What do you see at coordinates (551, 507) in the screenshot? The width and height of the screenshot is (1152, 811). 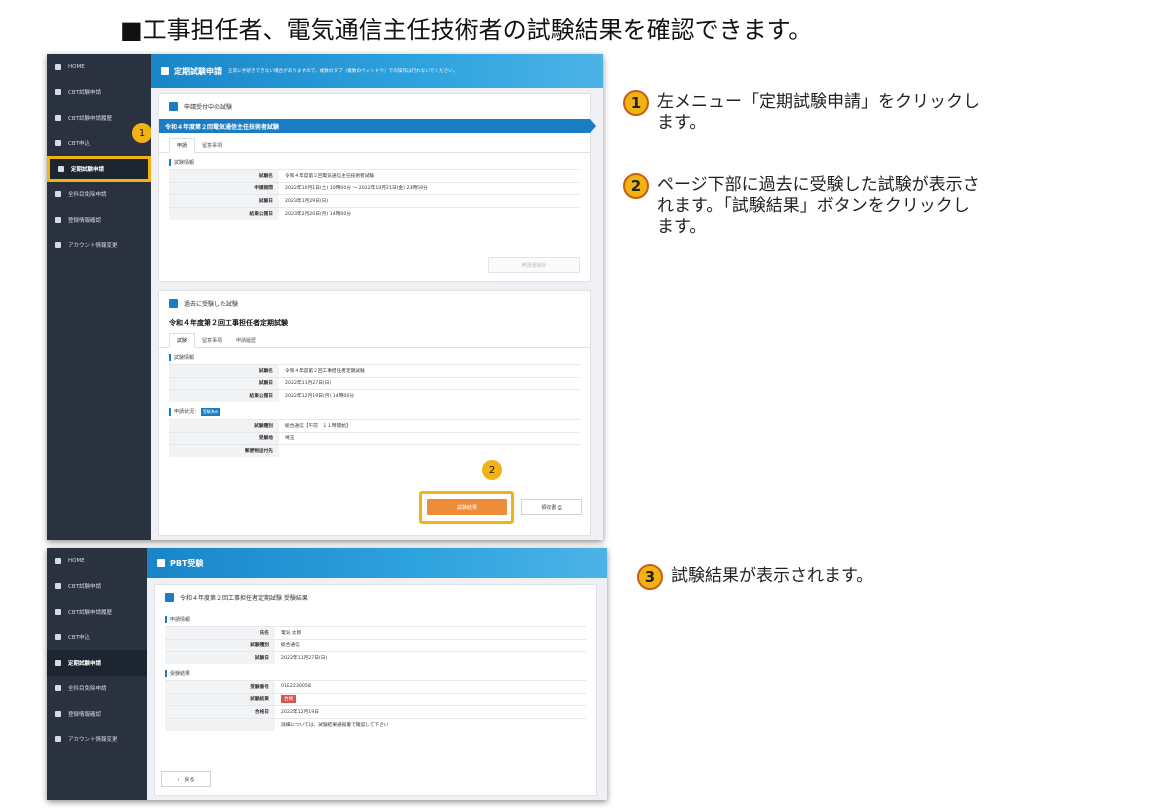 I see `receipt-button: 領収書 ⎙` at bounding box center [551, 507].